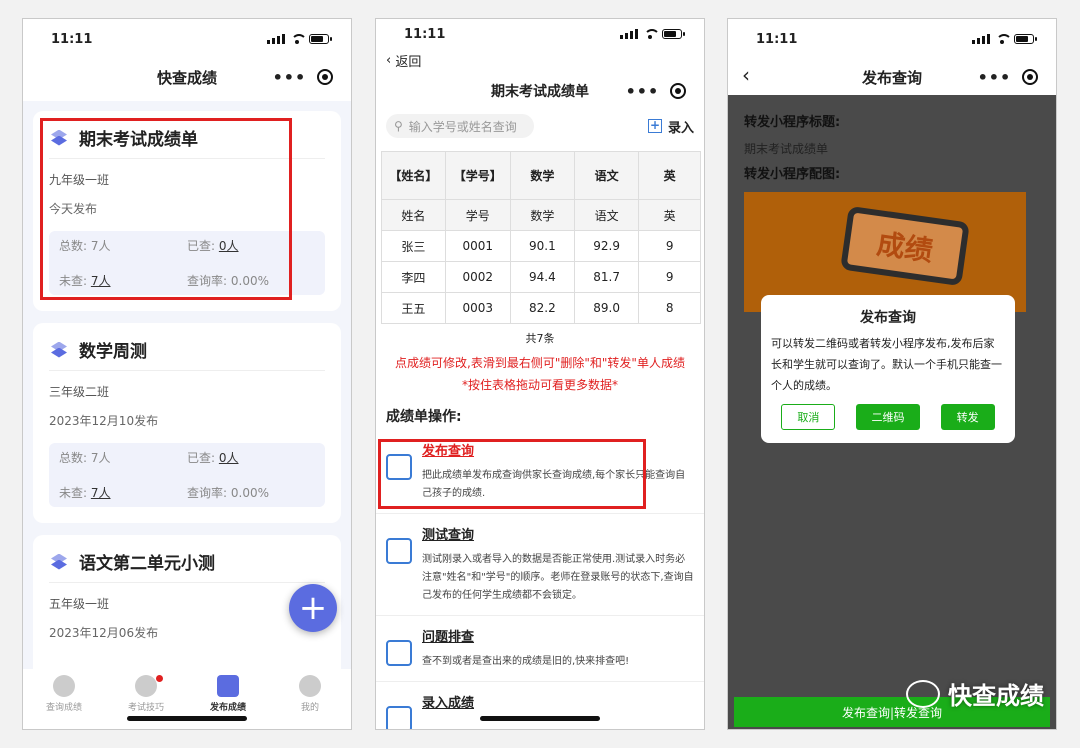  Describe the element at coordinates (892, 148) in the screenshot. I see `share-title-value: 期末考试成绩单` at that location.